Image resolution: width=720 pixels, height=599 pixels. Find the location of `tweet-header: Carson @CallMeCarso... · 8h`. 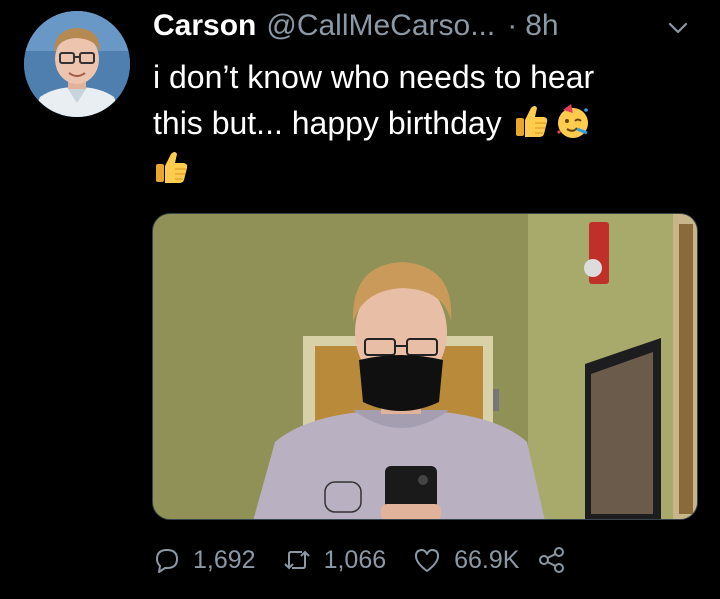

tweet-header: Carson @CallMeCarso... · 8h is located at coordinates (356, 26).